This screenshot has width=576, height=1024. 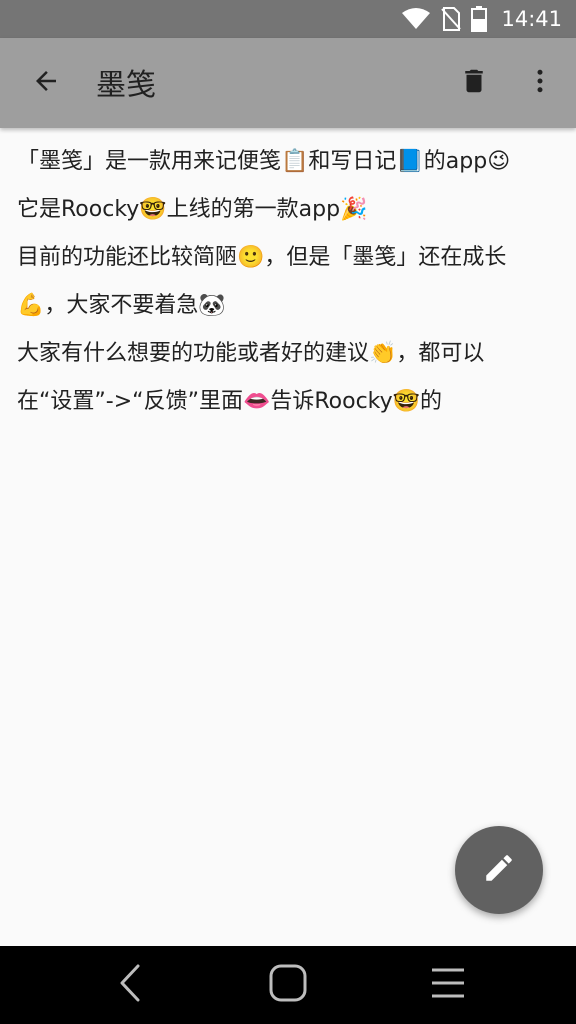 I want to click on nav-menu-button, so click(x=448, y=985).